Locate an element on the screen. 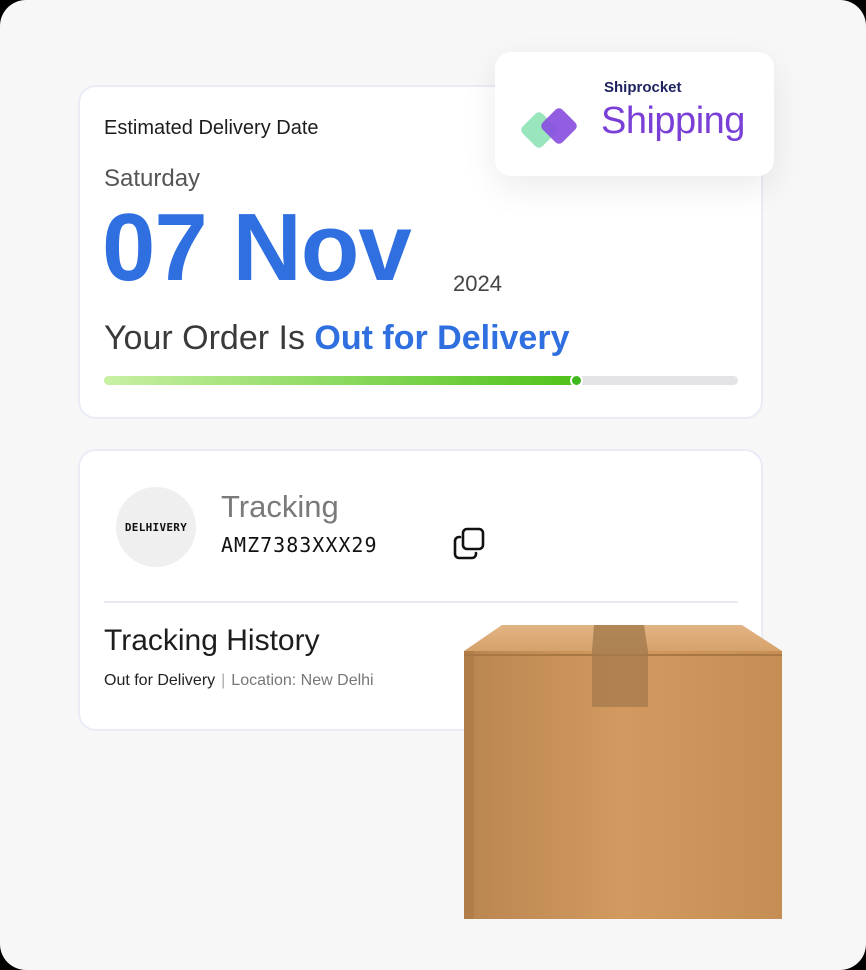 This screenshot has height=970, width=866. courier-logo: DELHIVERY is located at coordinates (156, 527).